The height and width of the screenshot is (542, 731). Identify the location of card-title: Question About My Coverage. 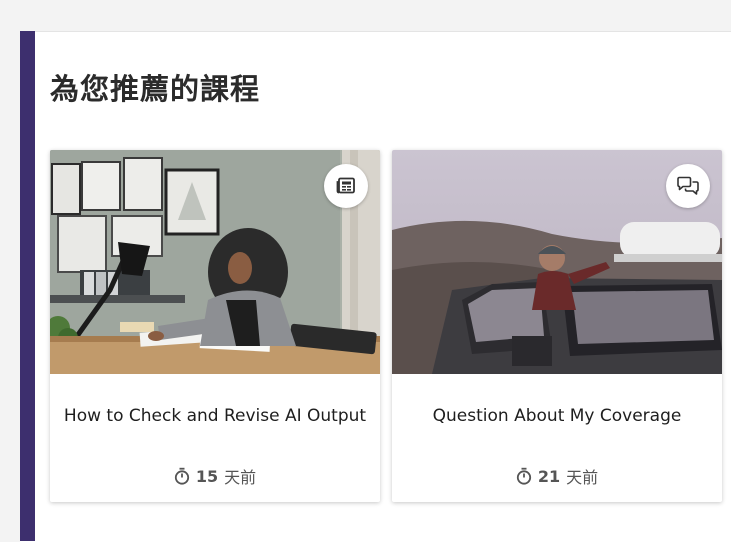
(557, 416).